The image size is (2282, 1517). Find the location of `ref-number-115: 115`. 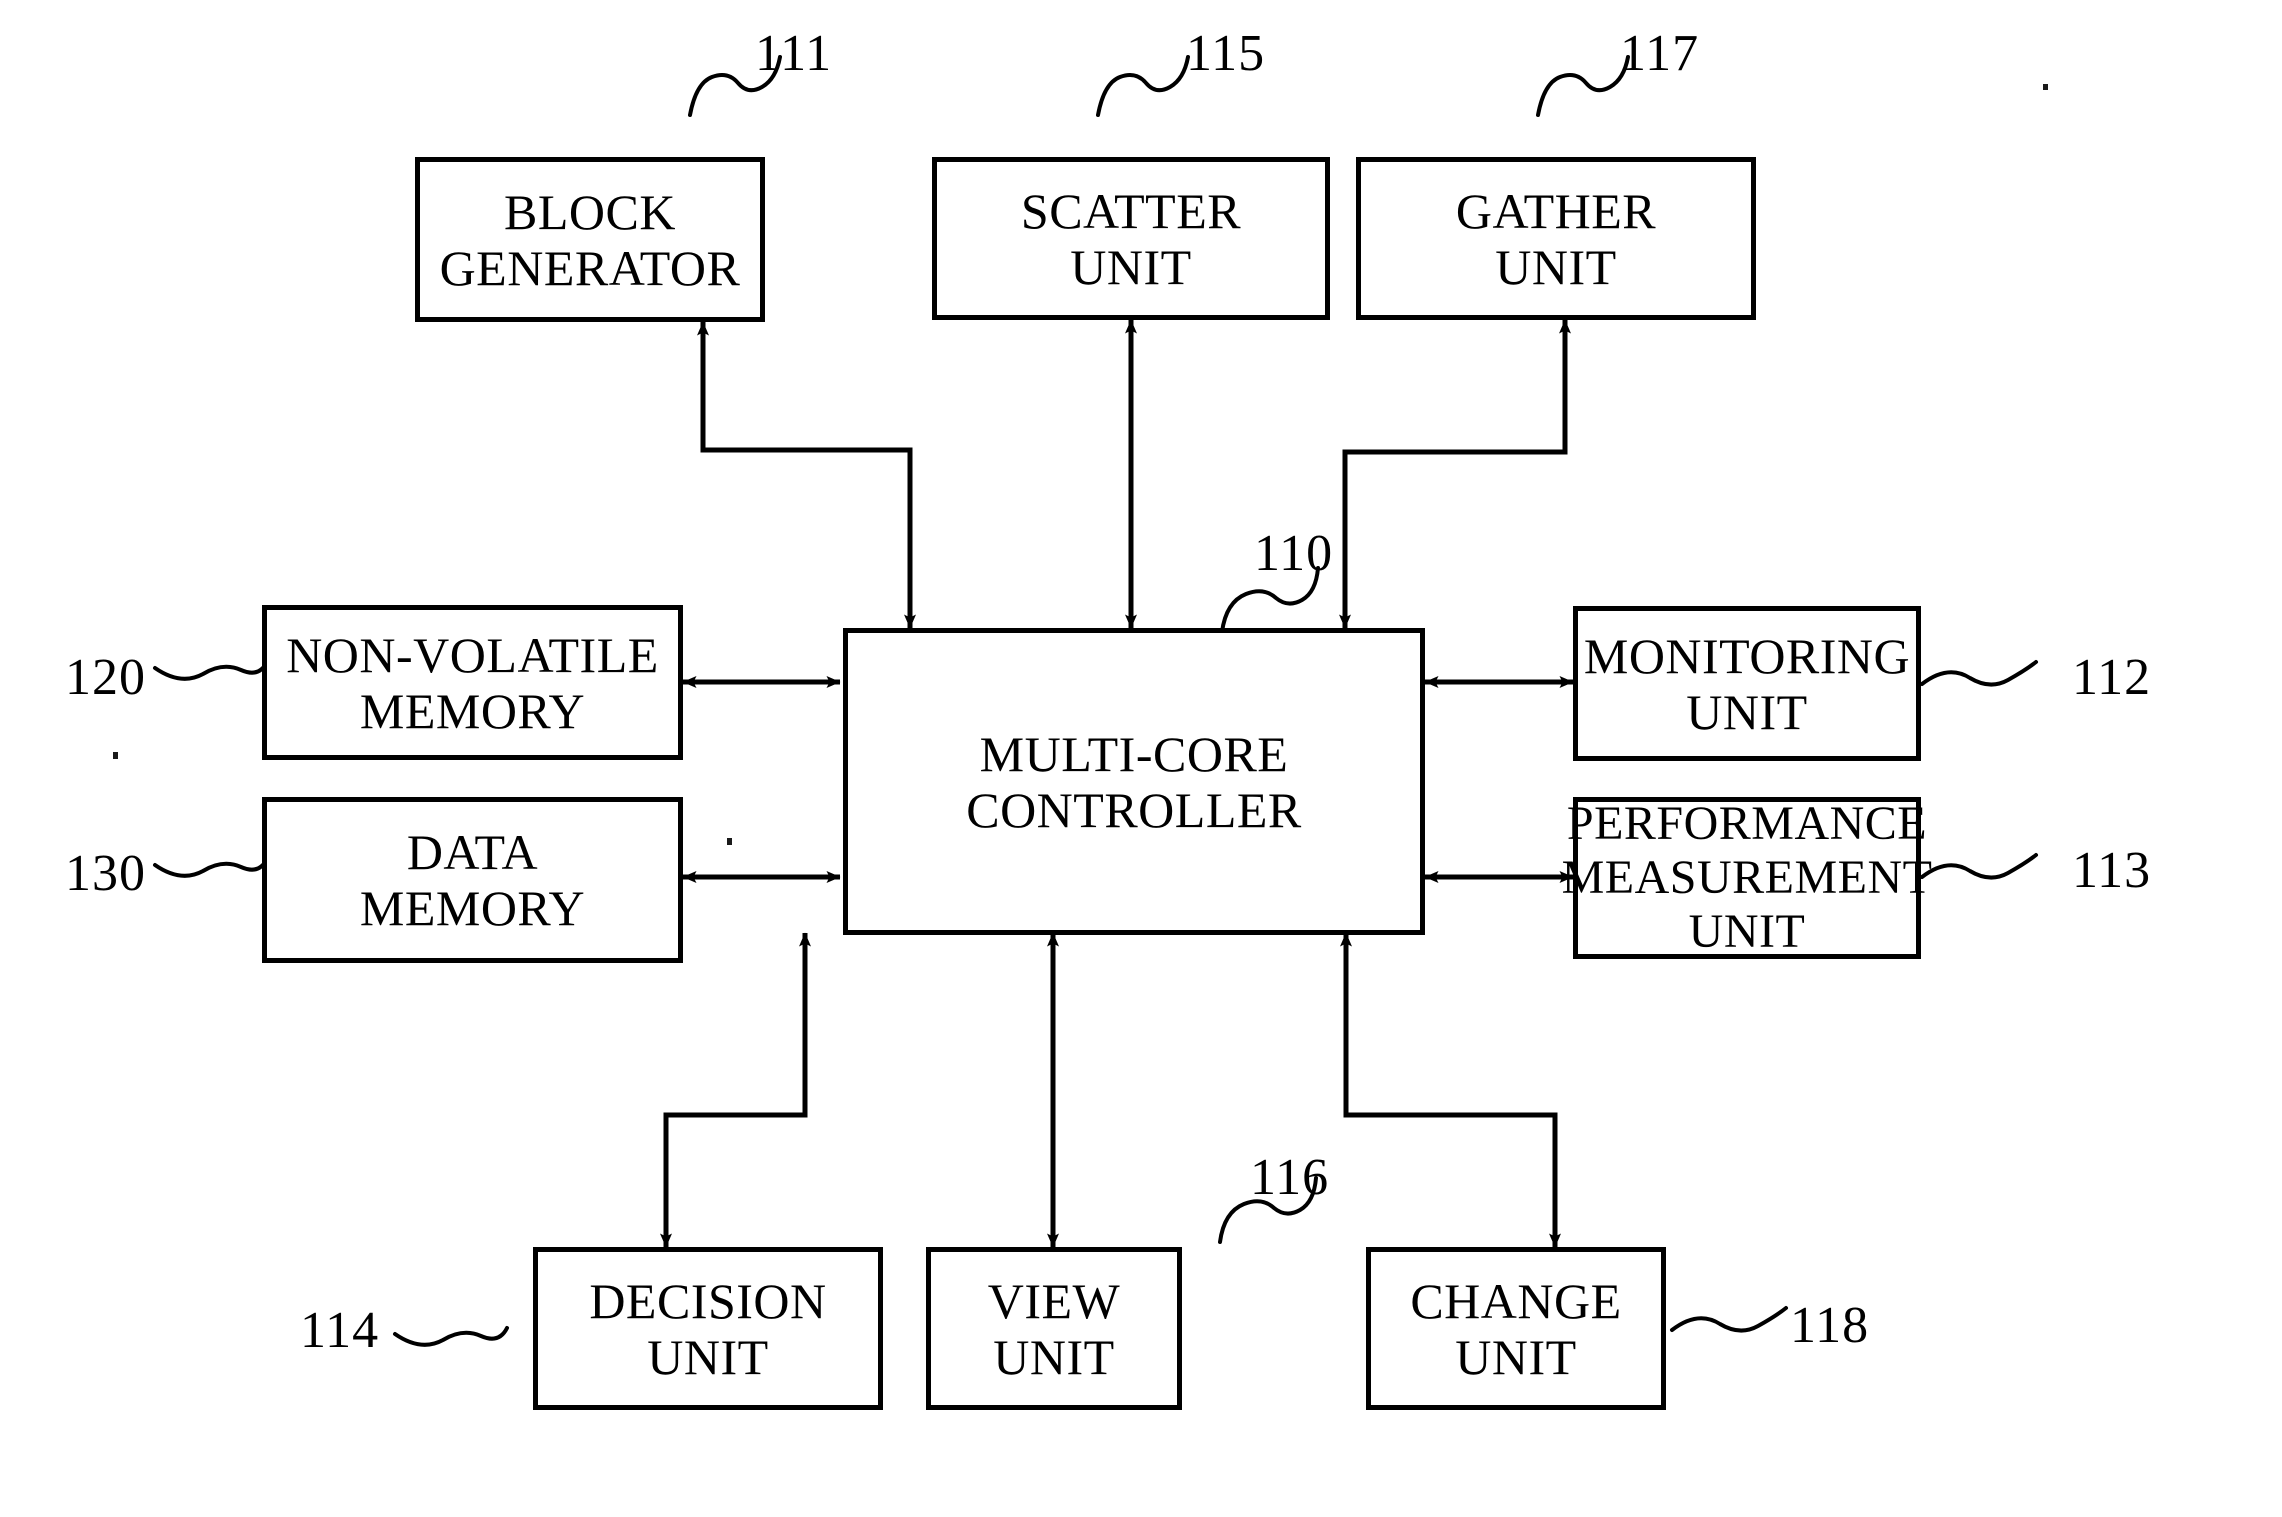

ref-number-115: 115 is located at coordinates (1226, 53).